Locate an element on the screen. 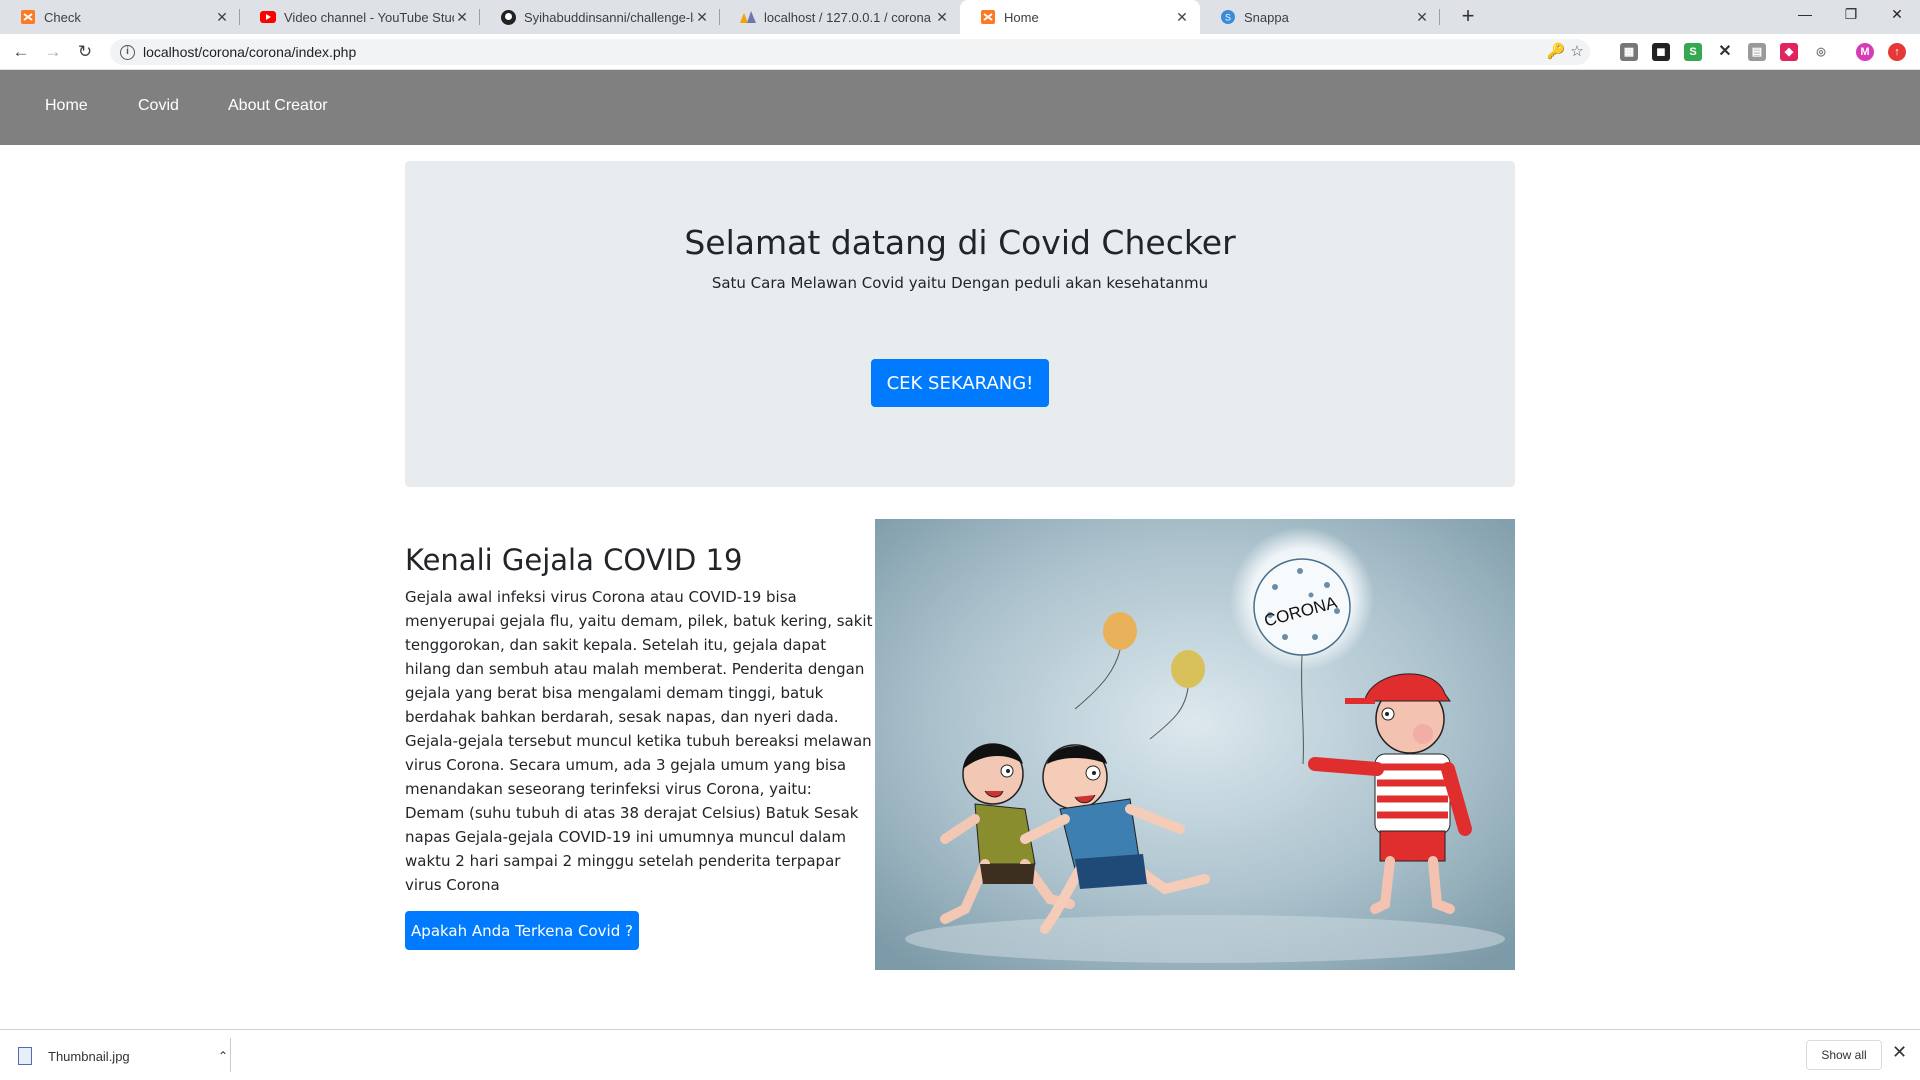  tab-phpmyadmin: localhost / 127.0.0.1 / corona / u ✕ is located at coordinates (840, 17).